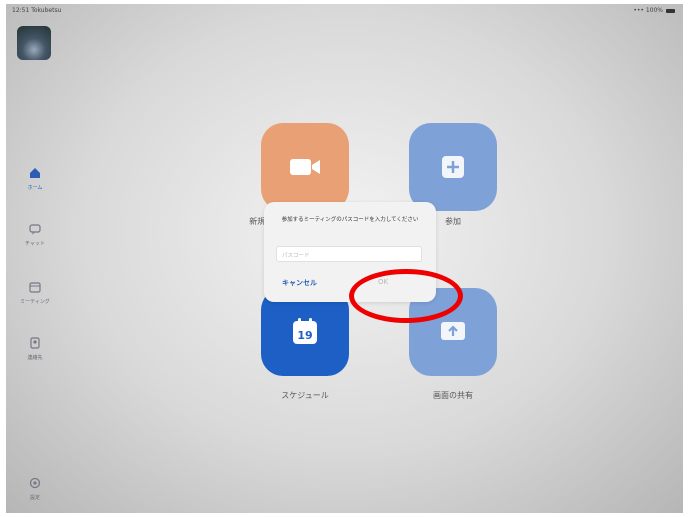 This screenshot has height=517, width=691. I want to click on sidebar-item-label: チャット, so click(35, 244).